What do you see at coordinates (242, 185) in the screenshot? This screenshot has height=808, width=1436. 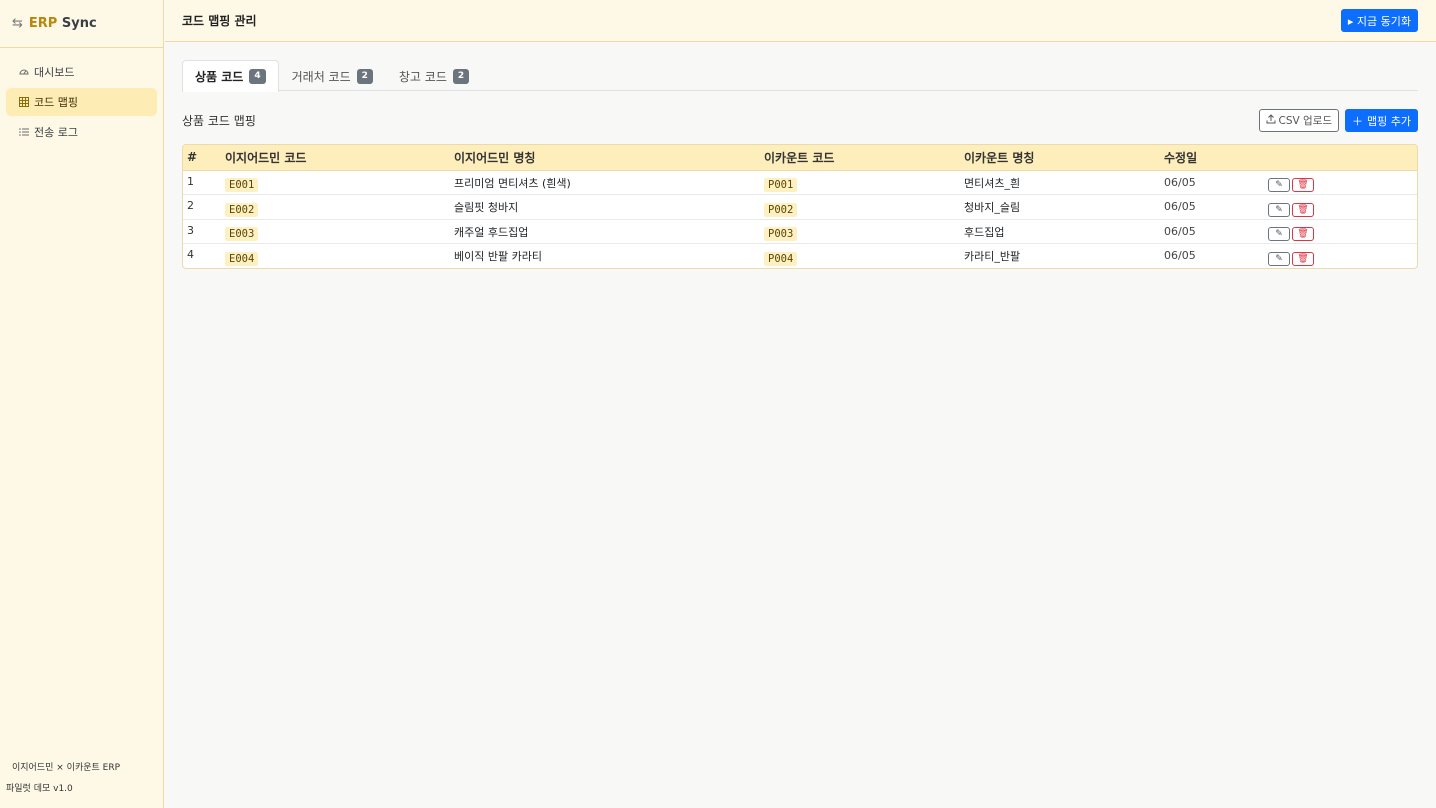 I see `ez-code: E001` at bounding box center [242, 185].